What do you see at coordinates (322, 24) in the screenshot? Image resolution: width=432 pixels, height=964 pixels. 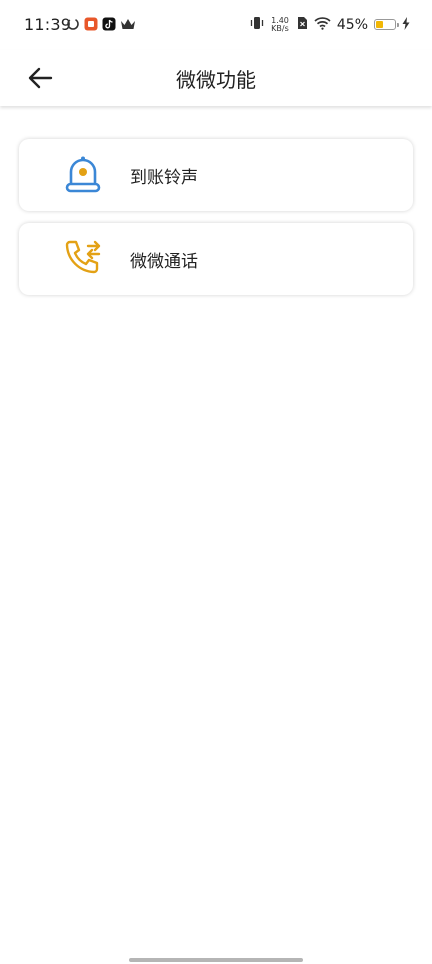 I see `wifi-icon` at bounding box center [322, 24].